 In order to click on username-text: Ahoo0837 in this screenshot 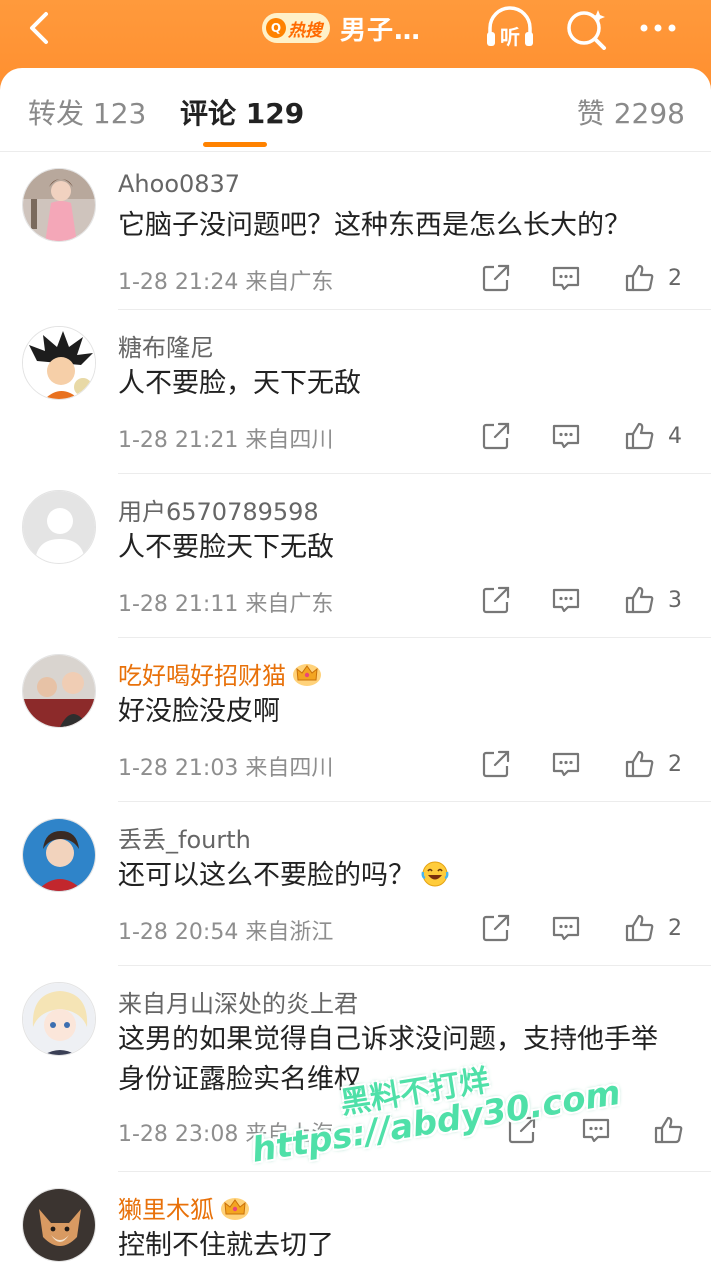, I will do `click(179, 184)`.